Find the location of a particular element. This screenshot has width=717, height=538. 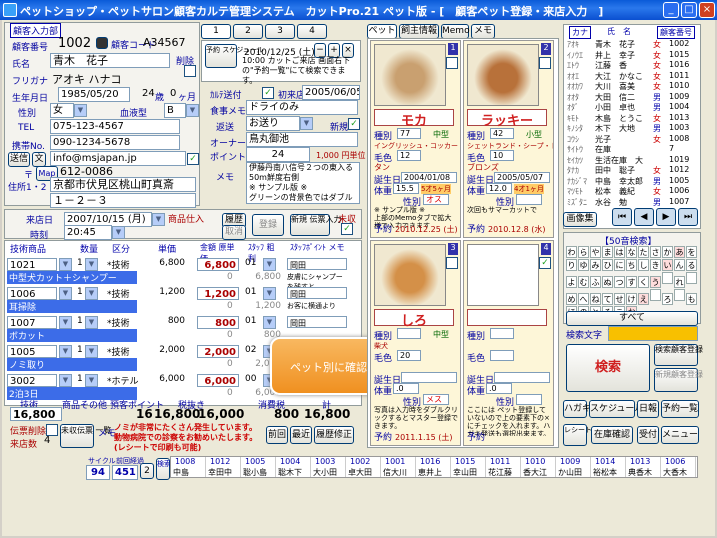

first-record-icon: ⏮ is located at coordinates (622, 217).